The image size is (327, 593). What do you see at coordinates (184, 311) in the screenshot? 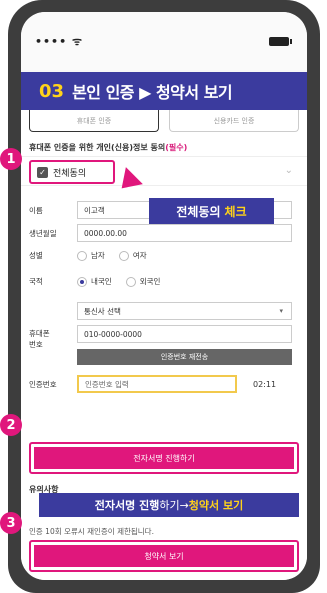
I see `carrier-select: 통신사 선택 ▾` at bounding box center [184, 311].